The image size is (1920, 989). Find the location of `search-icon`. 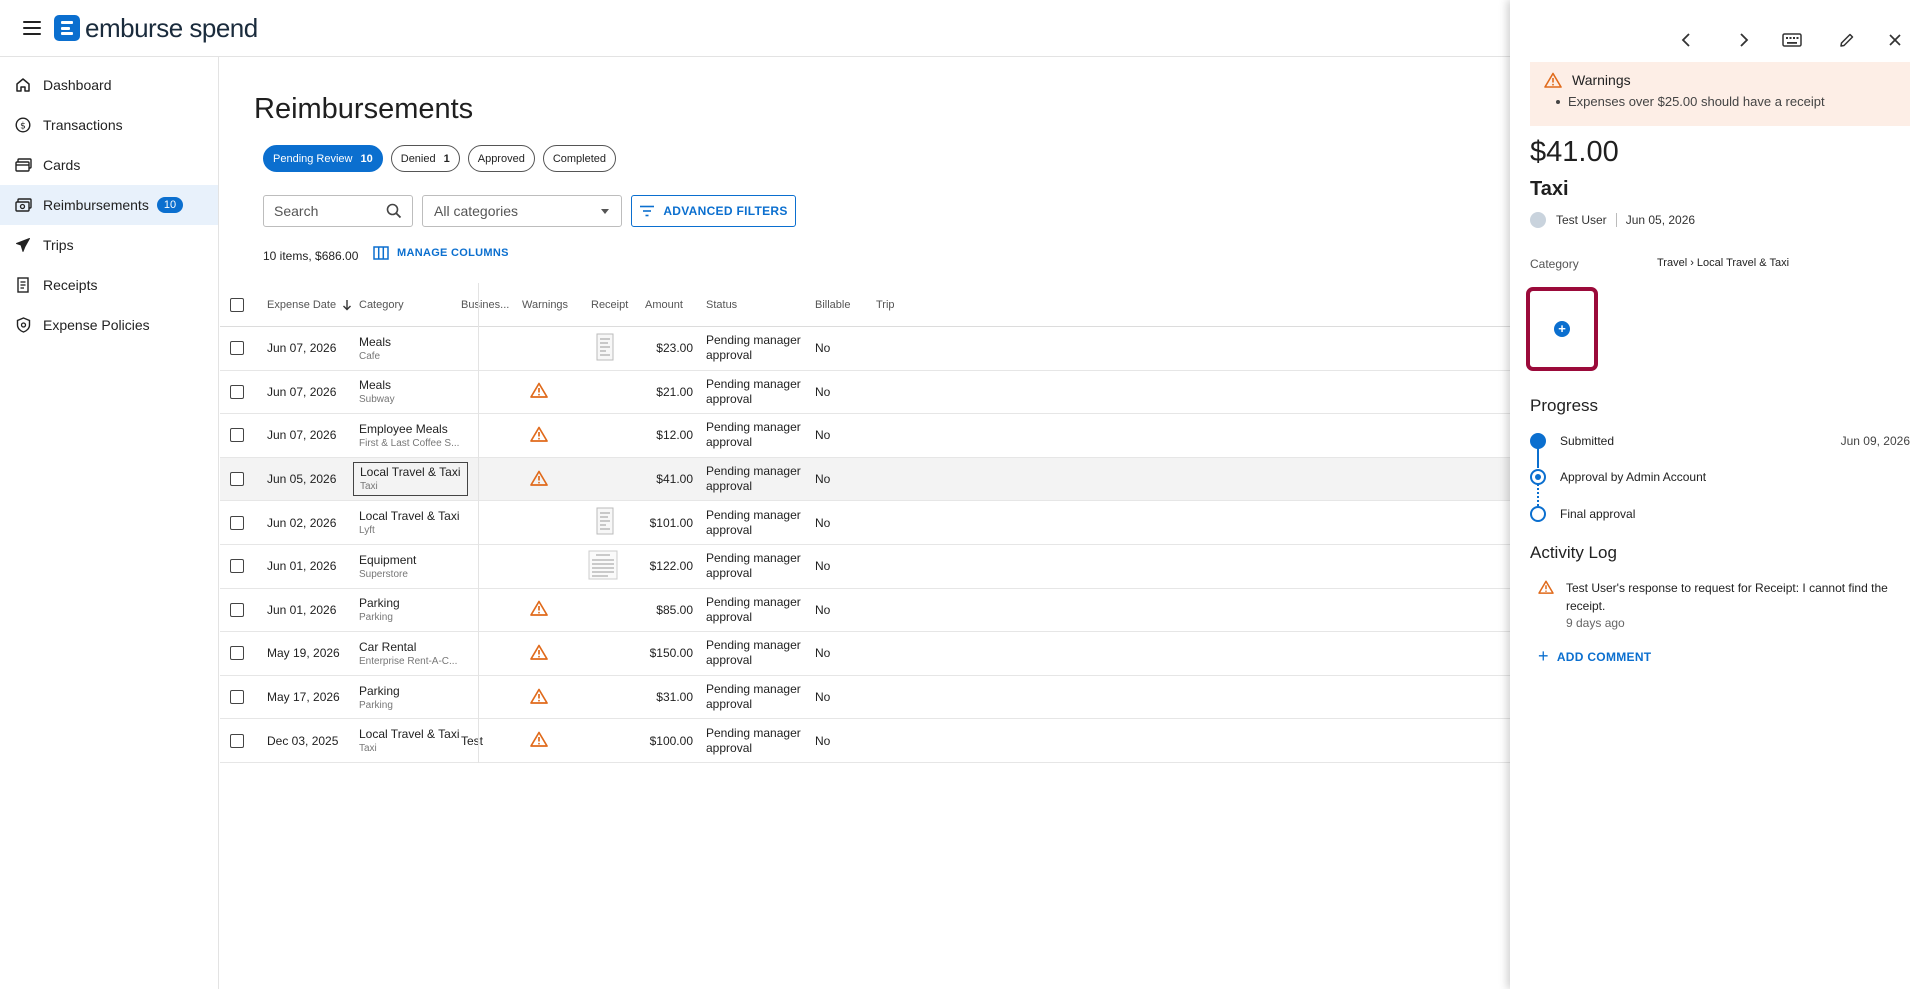

search-icon is located at coordinates (394, 212).